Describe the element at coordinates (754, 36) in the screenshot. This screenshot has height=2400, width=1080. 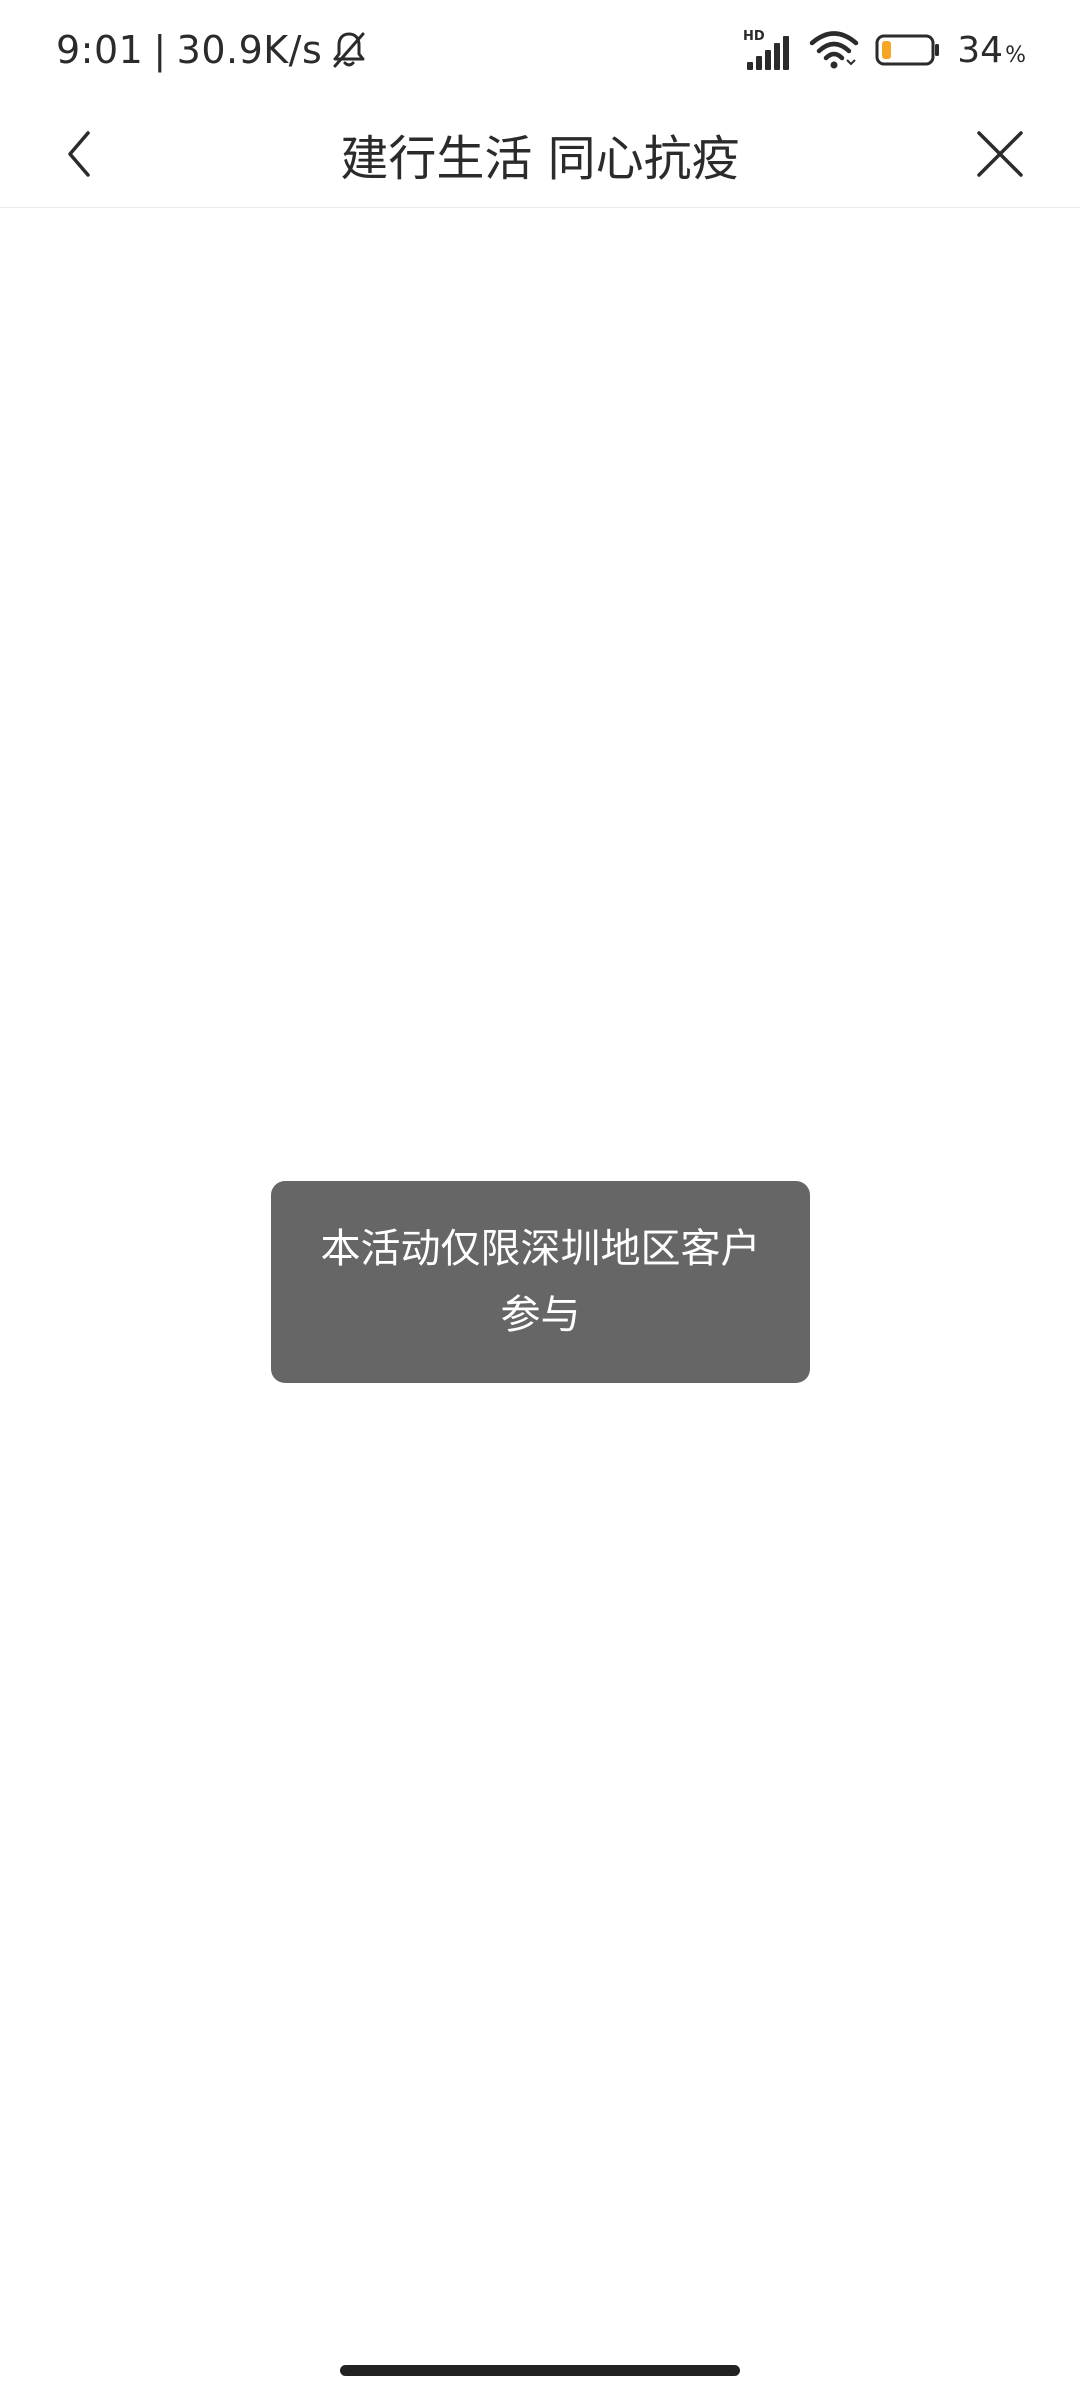
I see `hd-label: HD` at that location.